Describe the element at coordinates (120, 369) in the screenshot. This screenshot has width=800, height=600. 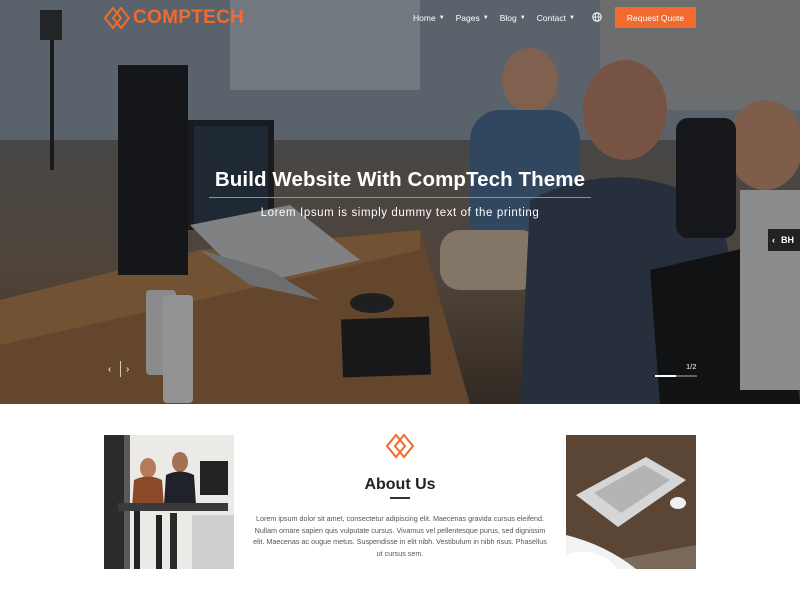
I see `slider-arrow-divider` at that location.